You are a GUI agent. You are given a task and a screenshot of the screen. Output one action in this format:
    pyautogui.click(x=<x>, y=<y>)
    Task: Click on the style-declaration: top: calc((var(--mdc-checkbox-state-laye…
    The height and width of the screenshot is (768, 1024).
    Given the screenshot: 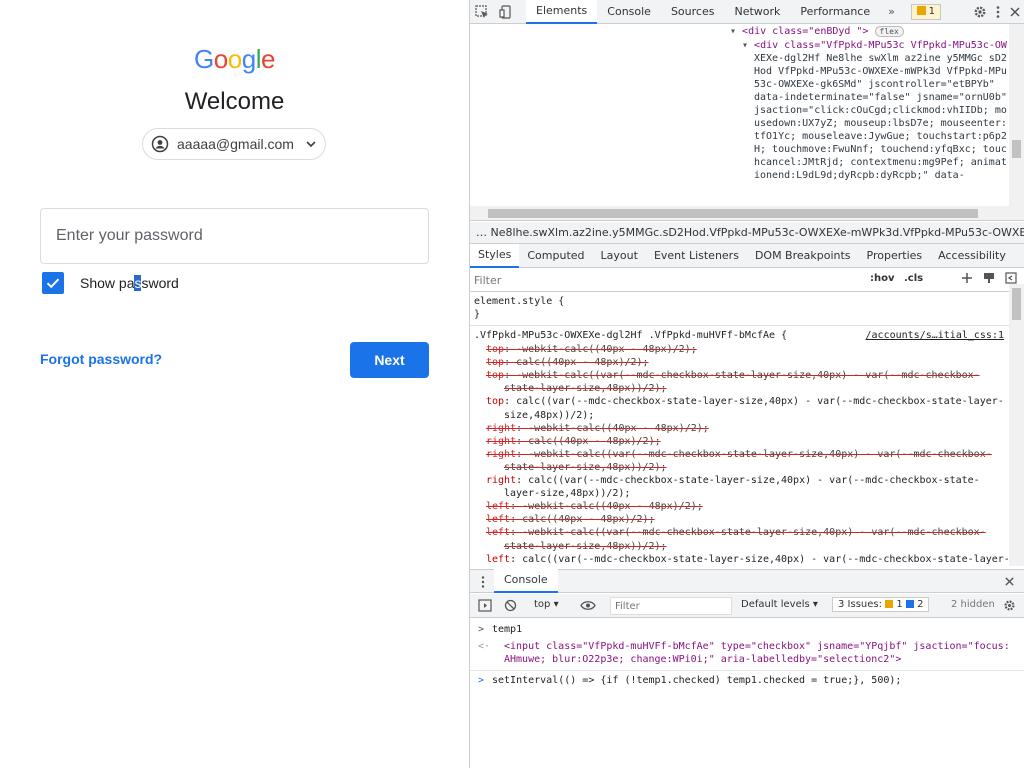 What is the action you would take?
    pyautogui.click(x=745, y=401)
    